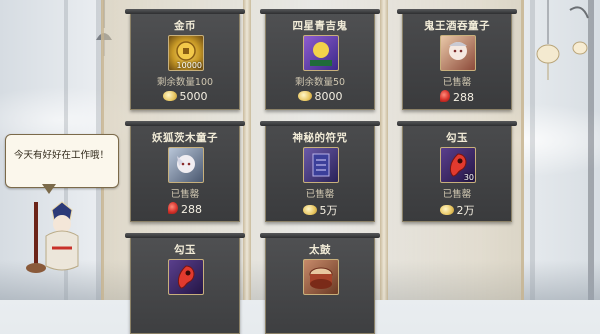 Image resolution: width=600 pixels, height=334 pixels. I want to click on gold-coin-icon: 10000, so click(186, 53).